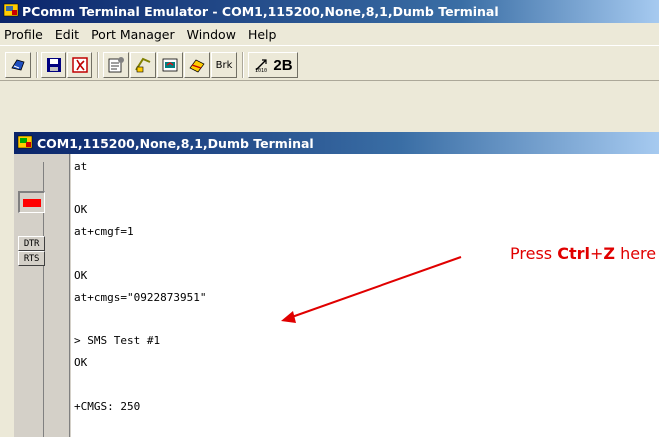 The width and height of the screenshot is (659, 437). Describe the element at coordinates (11, 11) in the screenshot. I see `app-icon` at that location.